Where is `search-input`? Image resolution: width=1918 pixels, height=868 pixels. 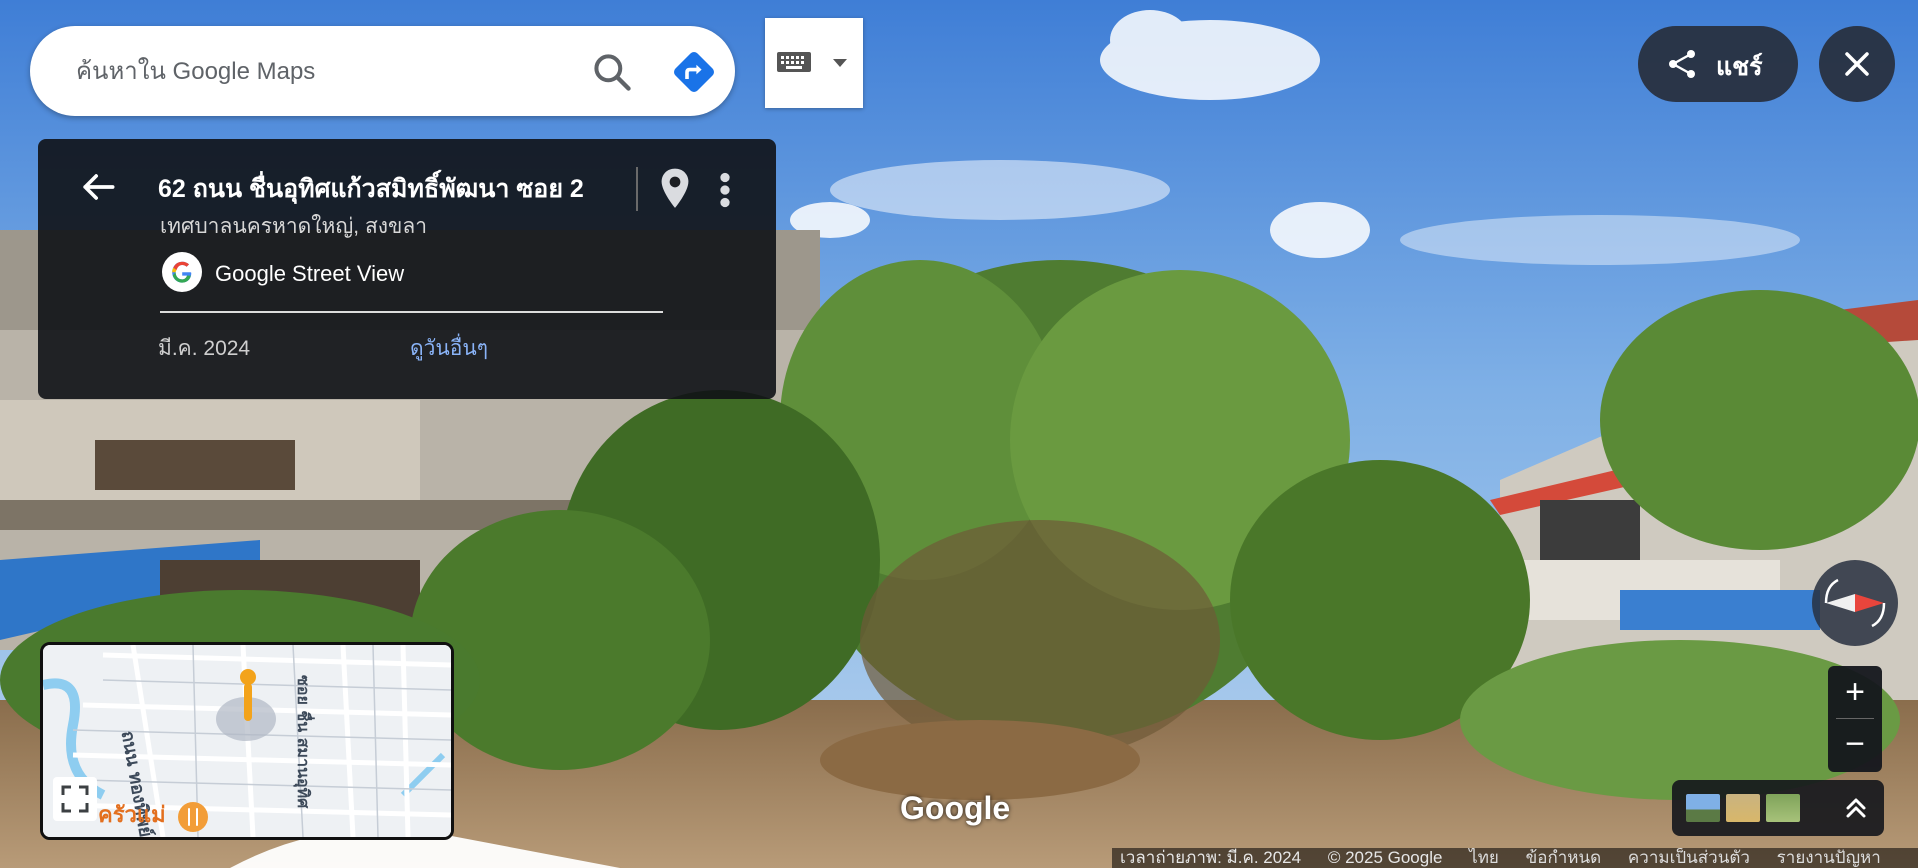 search-input is located at coordinates (311, 72).